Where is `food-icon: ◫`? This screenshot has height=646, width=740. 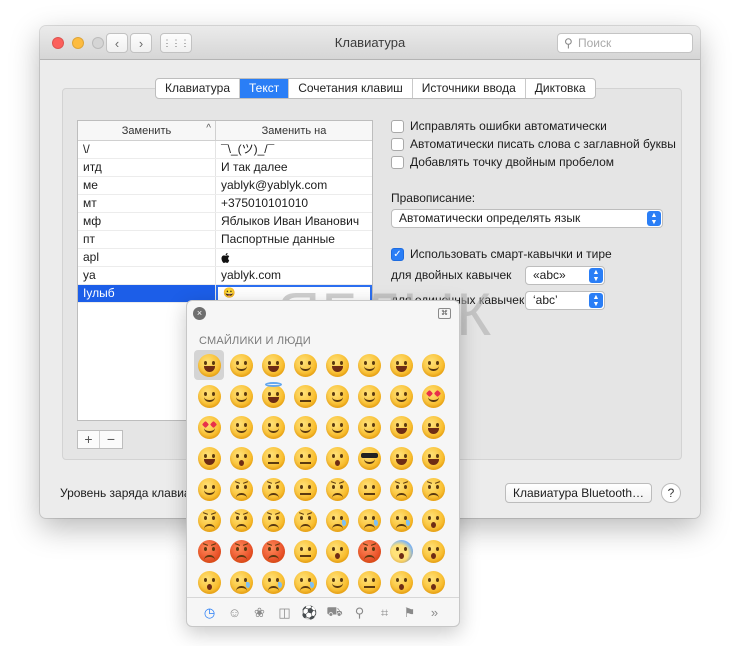 food-icon: ◫ is located at coordinates (284, 613).